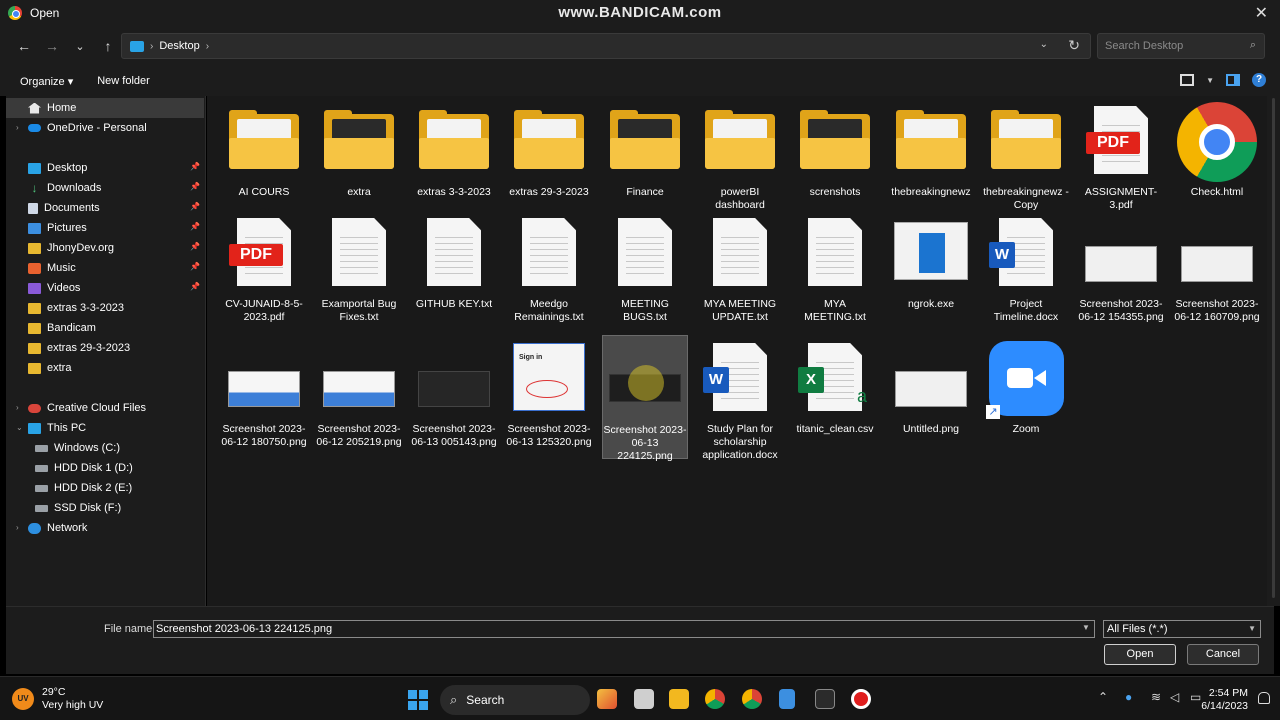 This screenshot has width=1280, height=720. I want to click on sidebar-item-windows-c: Windows (C:), so click(105, 448).